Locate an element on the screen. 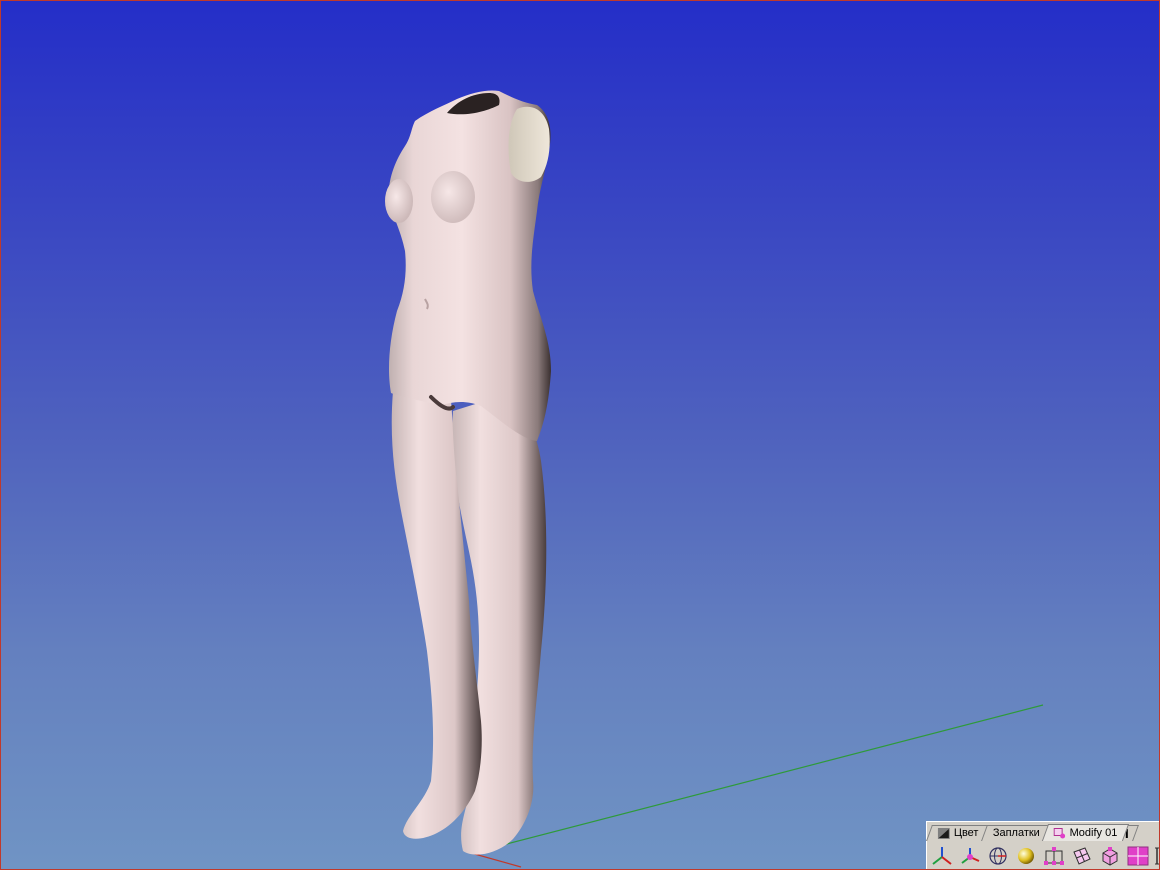 Image resolution: width=1160 pixels, height=870 pixels. modify-toolbar-panel: Цвет Заплатки Modify 01 is located at coordinates (1042, 845).